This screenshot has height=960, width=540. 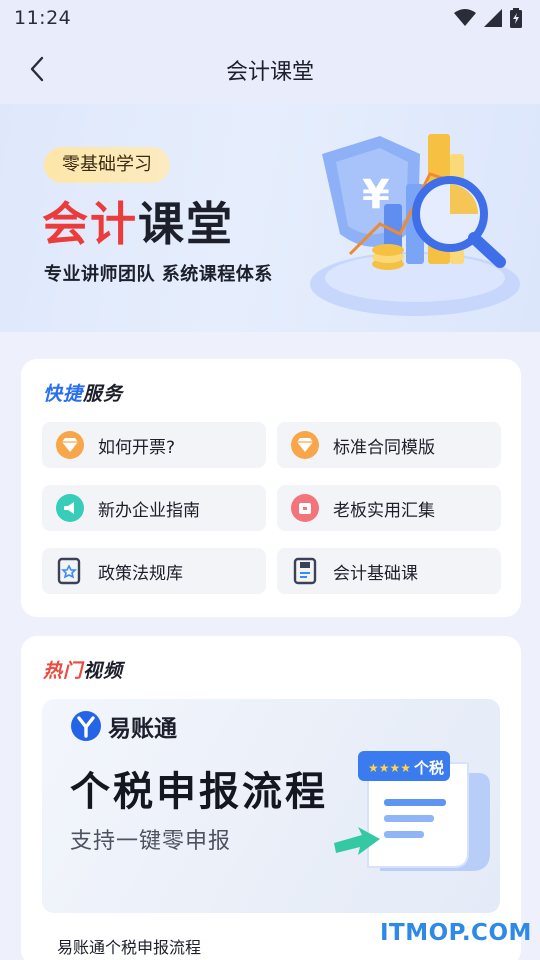 I want to click on brand-name: 易账通, so click(x=142, y=729).